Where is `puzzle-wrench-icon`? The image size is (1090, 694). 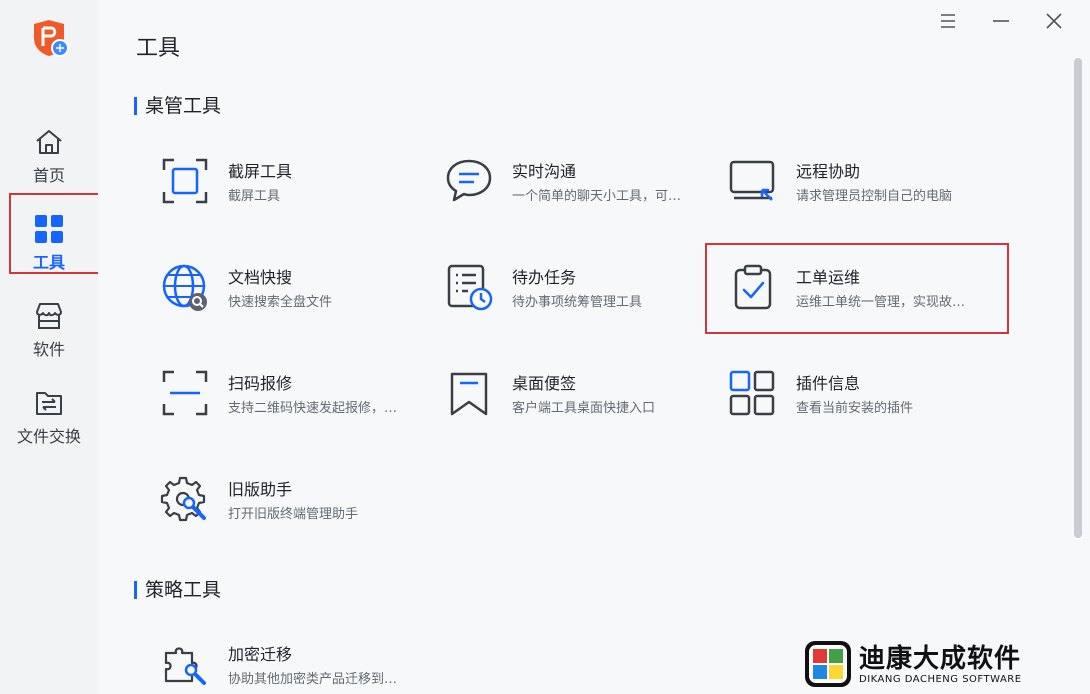 puzzle-wrench-icon is located at coordinates (185, 666).